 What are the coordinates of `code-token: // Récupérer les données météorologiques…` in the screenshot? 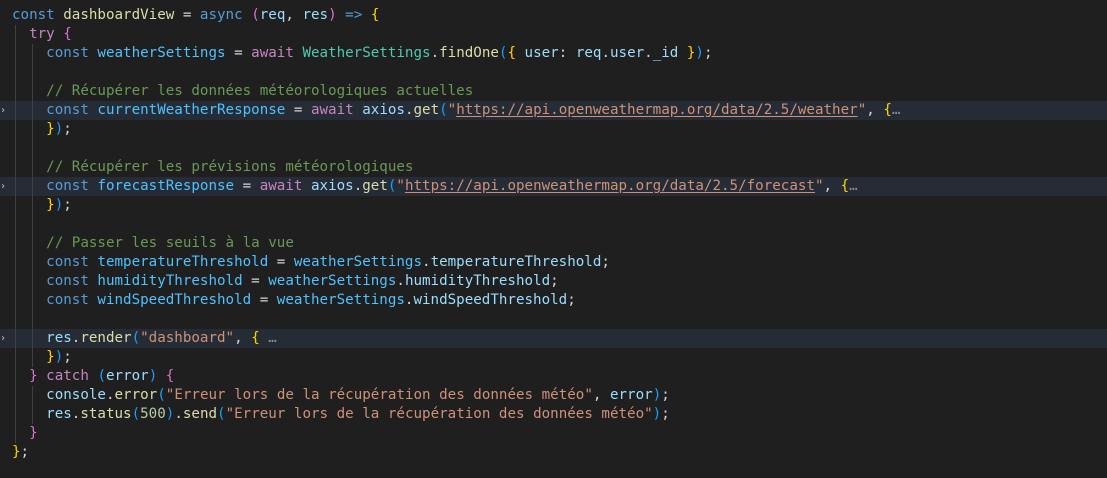 It's located at (243, 91).